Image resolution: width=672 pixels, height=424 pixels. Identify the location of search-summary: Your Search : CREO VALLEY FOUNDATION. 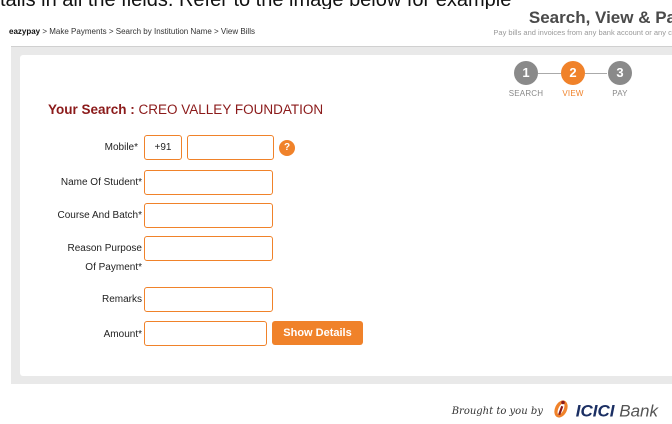
(185, 109).